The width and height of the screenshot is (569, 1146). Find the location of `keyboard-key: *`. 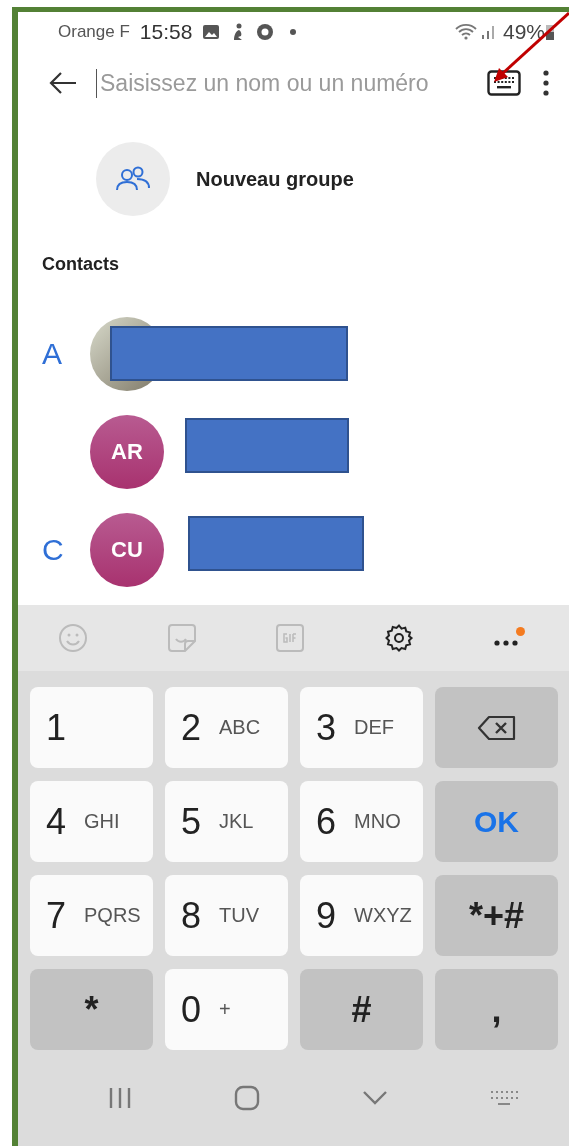

keyboard-key: * is located at coordinates (91, 1009).